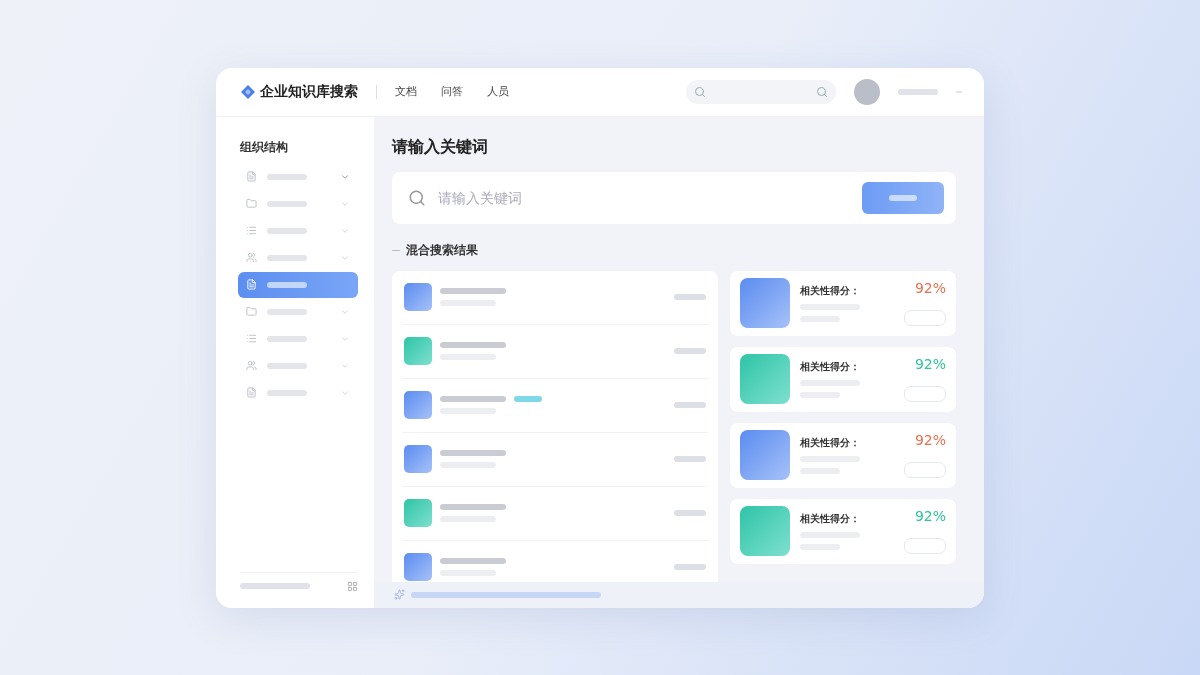  Describe the element at coordinates (761, 91) in the screenshot. I see `top-search-field` at that location.